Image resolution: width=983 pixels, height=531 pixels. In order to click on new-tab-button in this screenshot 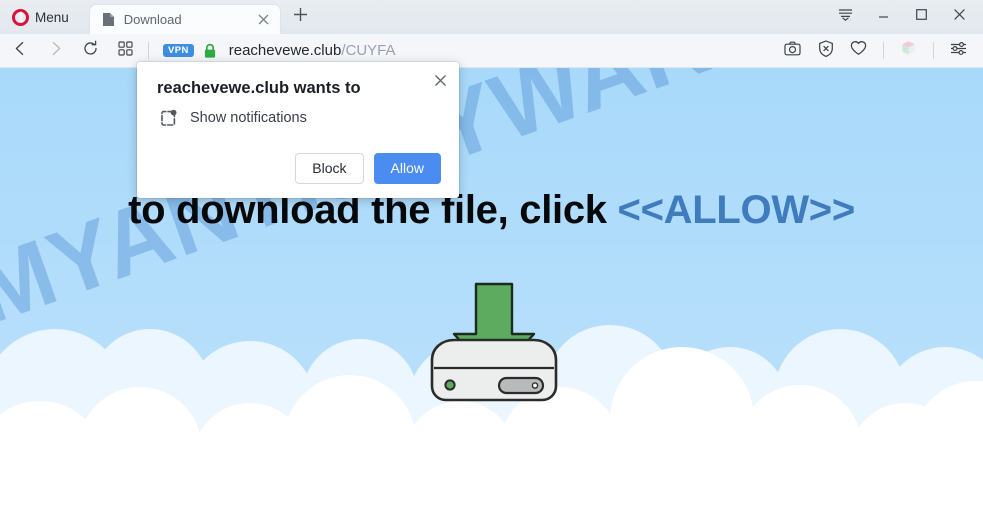, I will do `click(301, 17)`.